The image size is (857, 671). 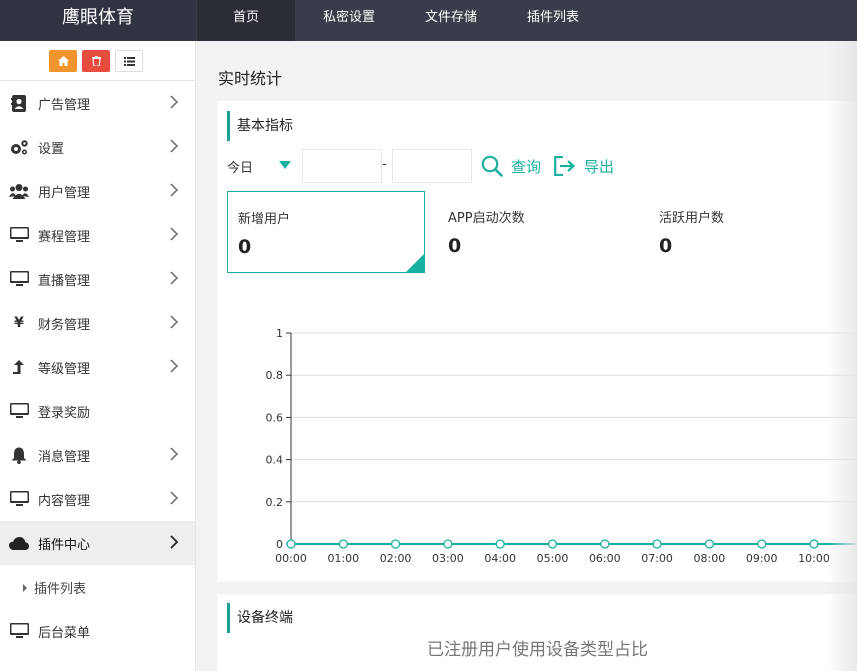 I want to click on sidebar-subitem-plugin-list: 插件列表, so click(x=97, y=587).